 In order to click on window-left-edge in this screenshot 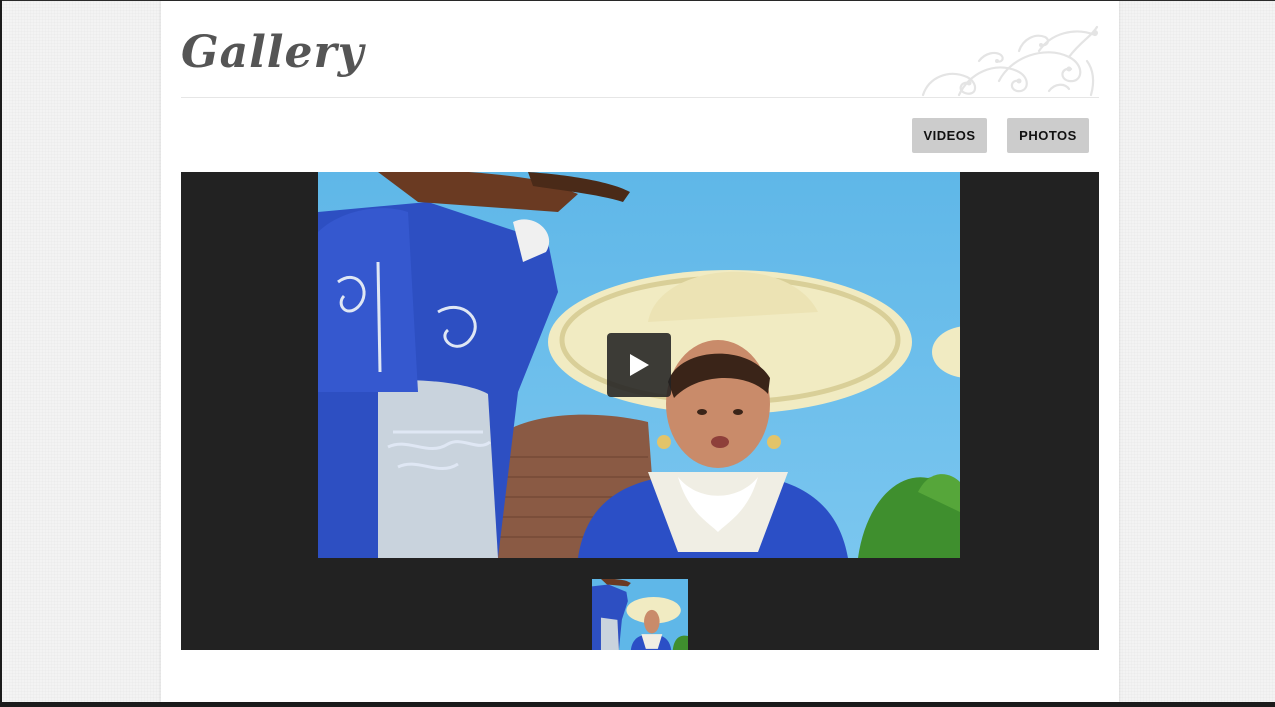, I will do `click(1, 353)`.